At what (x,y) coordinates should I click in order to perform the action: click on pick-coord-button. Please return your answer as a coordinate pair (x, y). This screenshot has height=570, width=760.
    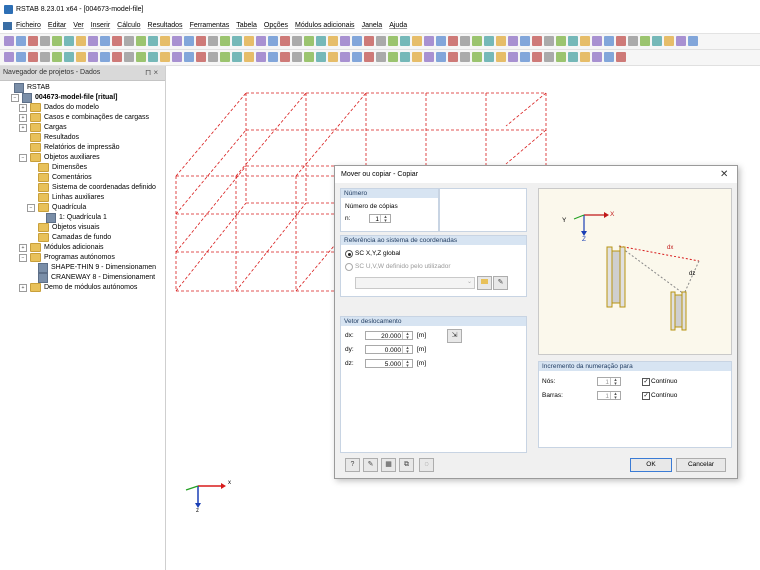
    Looking at the image, I should click on (484, 283).